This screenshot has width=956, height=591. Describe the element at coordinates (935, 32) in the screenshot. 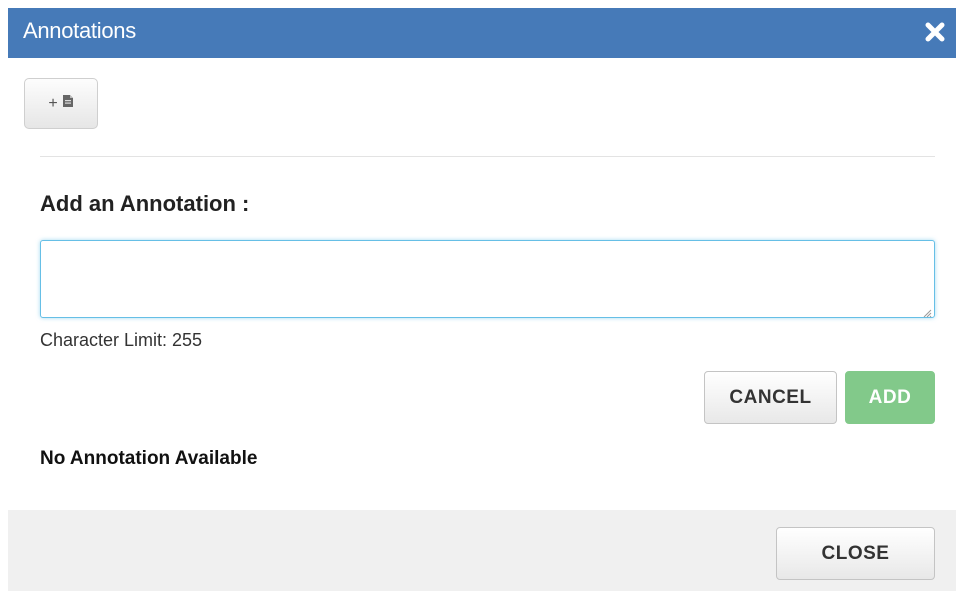

I see `close-x-icon` at that location.